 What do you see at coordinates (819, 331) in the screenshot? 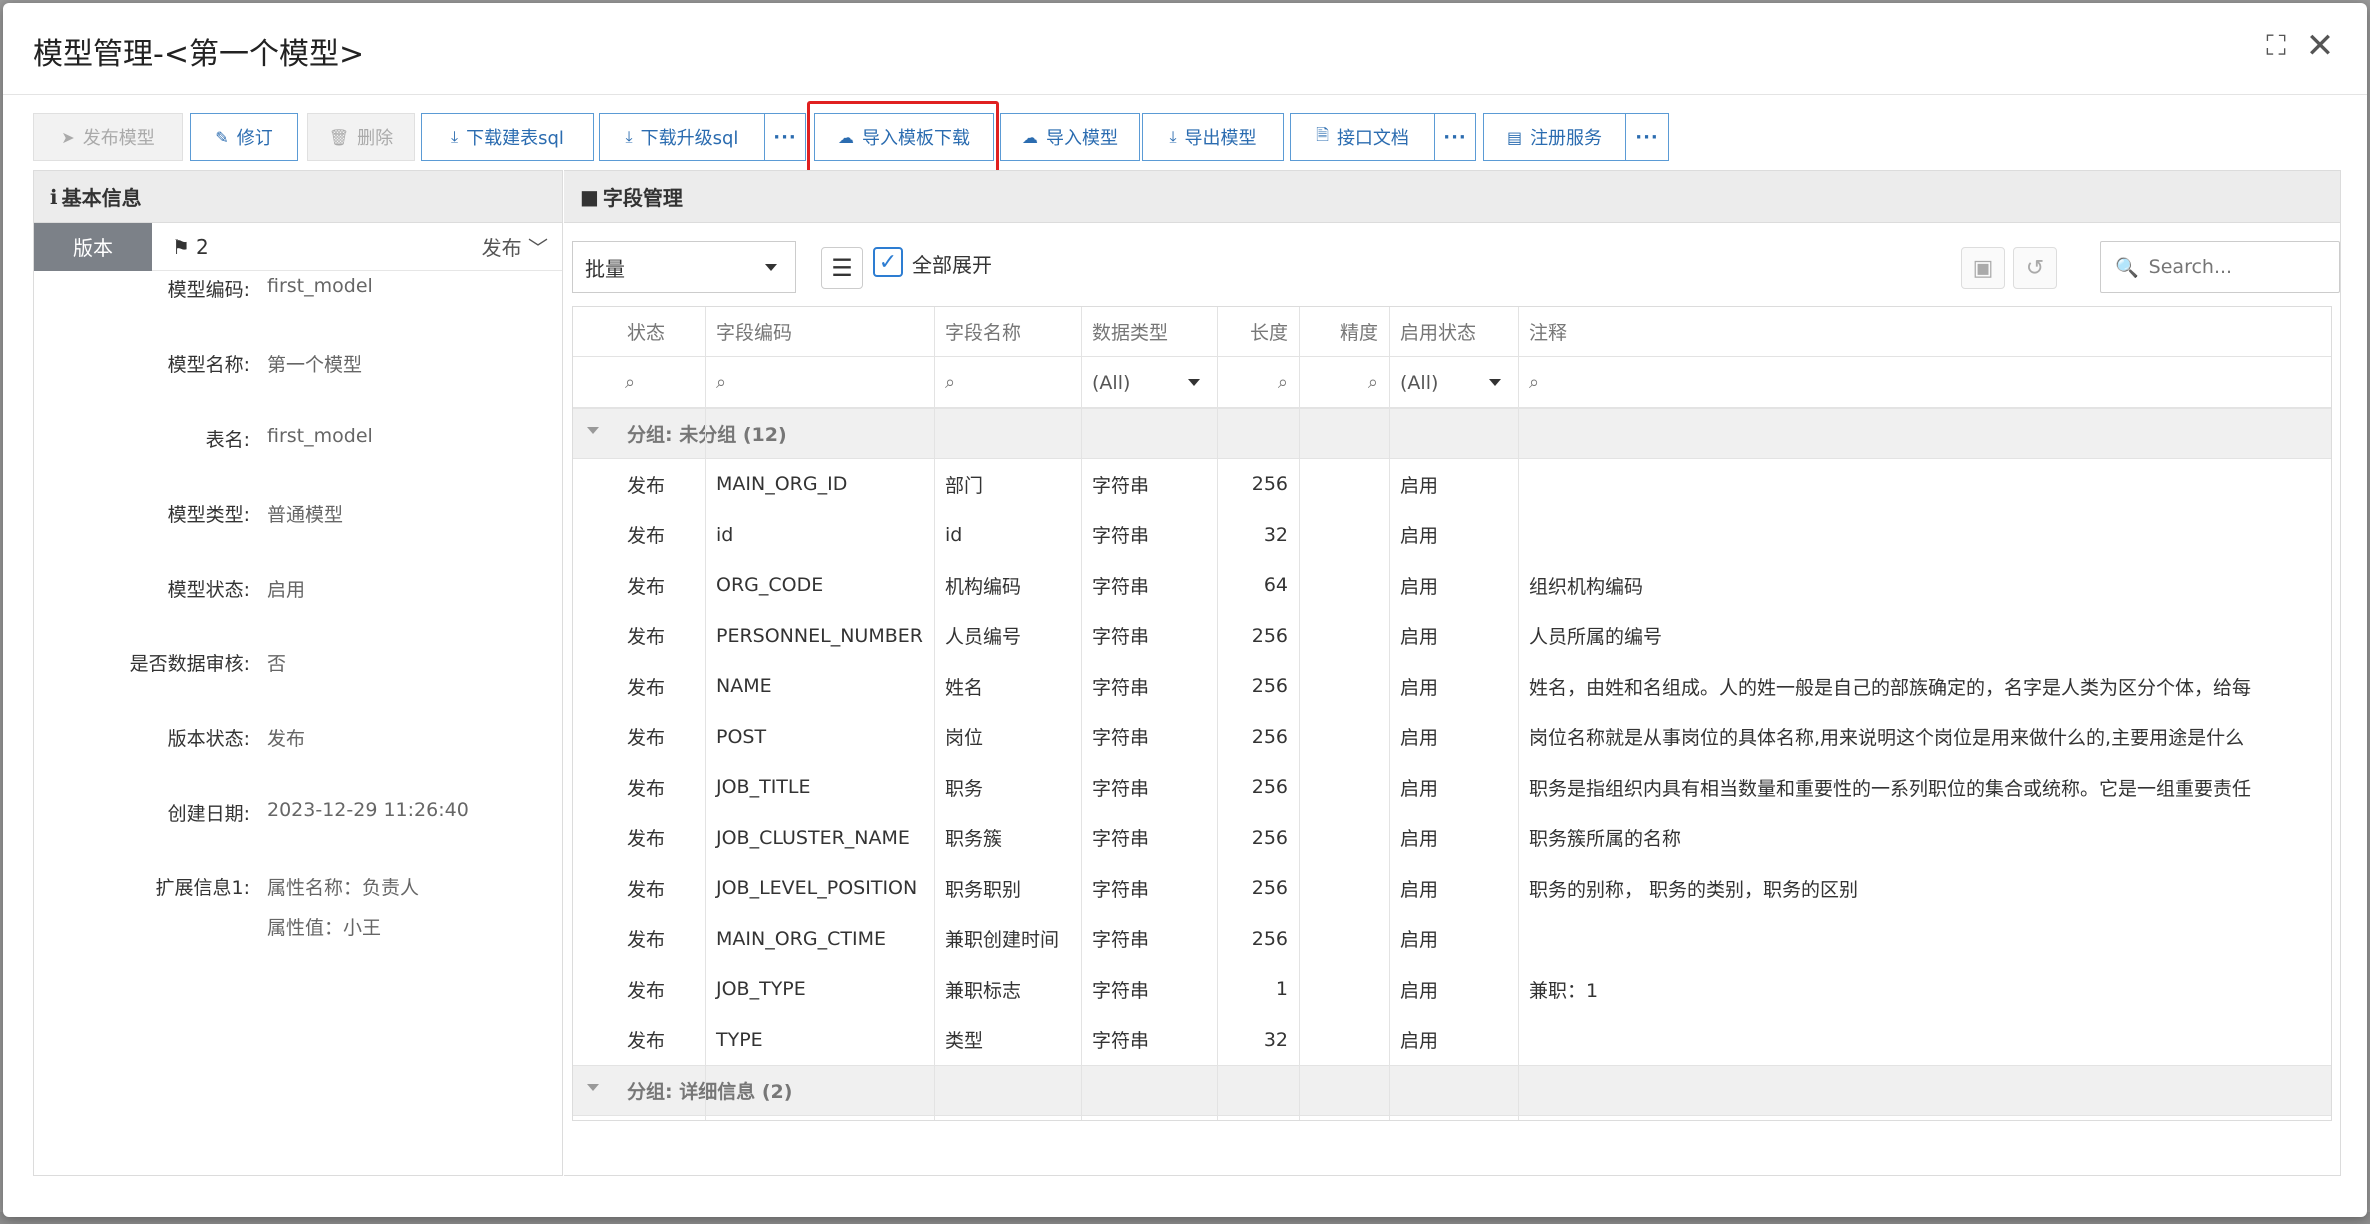
I see `column-header: 字段编码` at bounding box center [819, 331].